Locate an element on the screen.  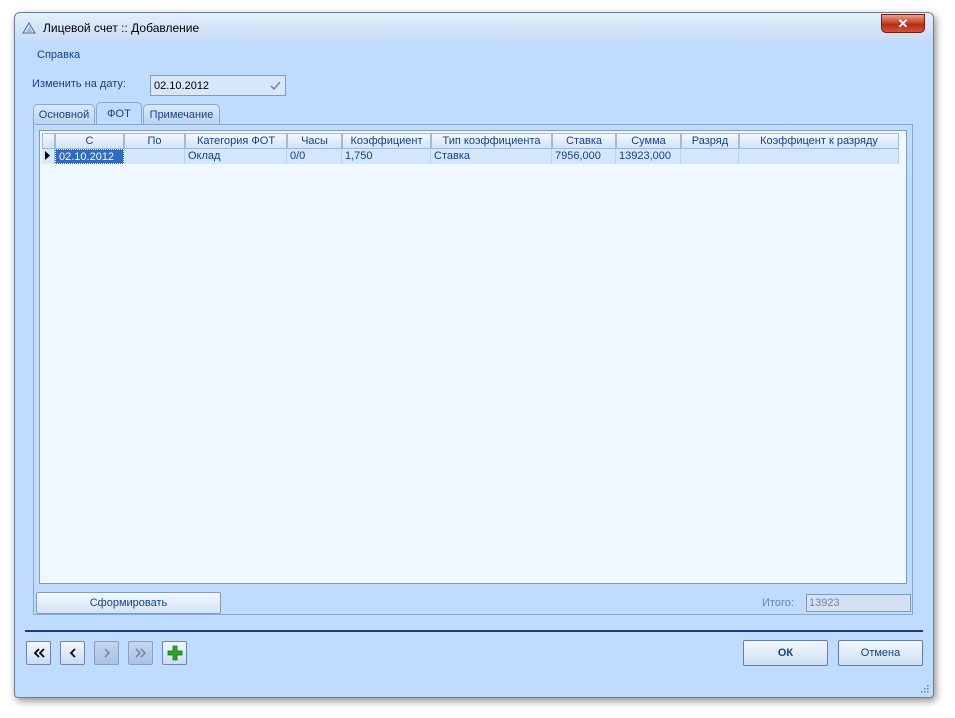
first-record-button is located at coordinates (38, 653).